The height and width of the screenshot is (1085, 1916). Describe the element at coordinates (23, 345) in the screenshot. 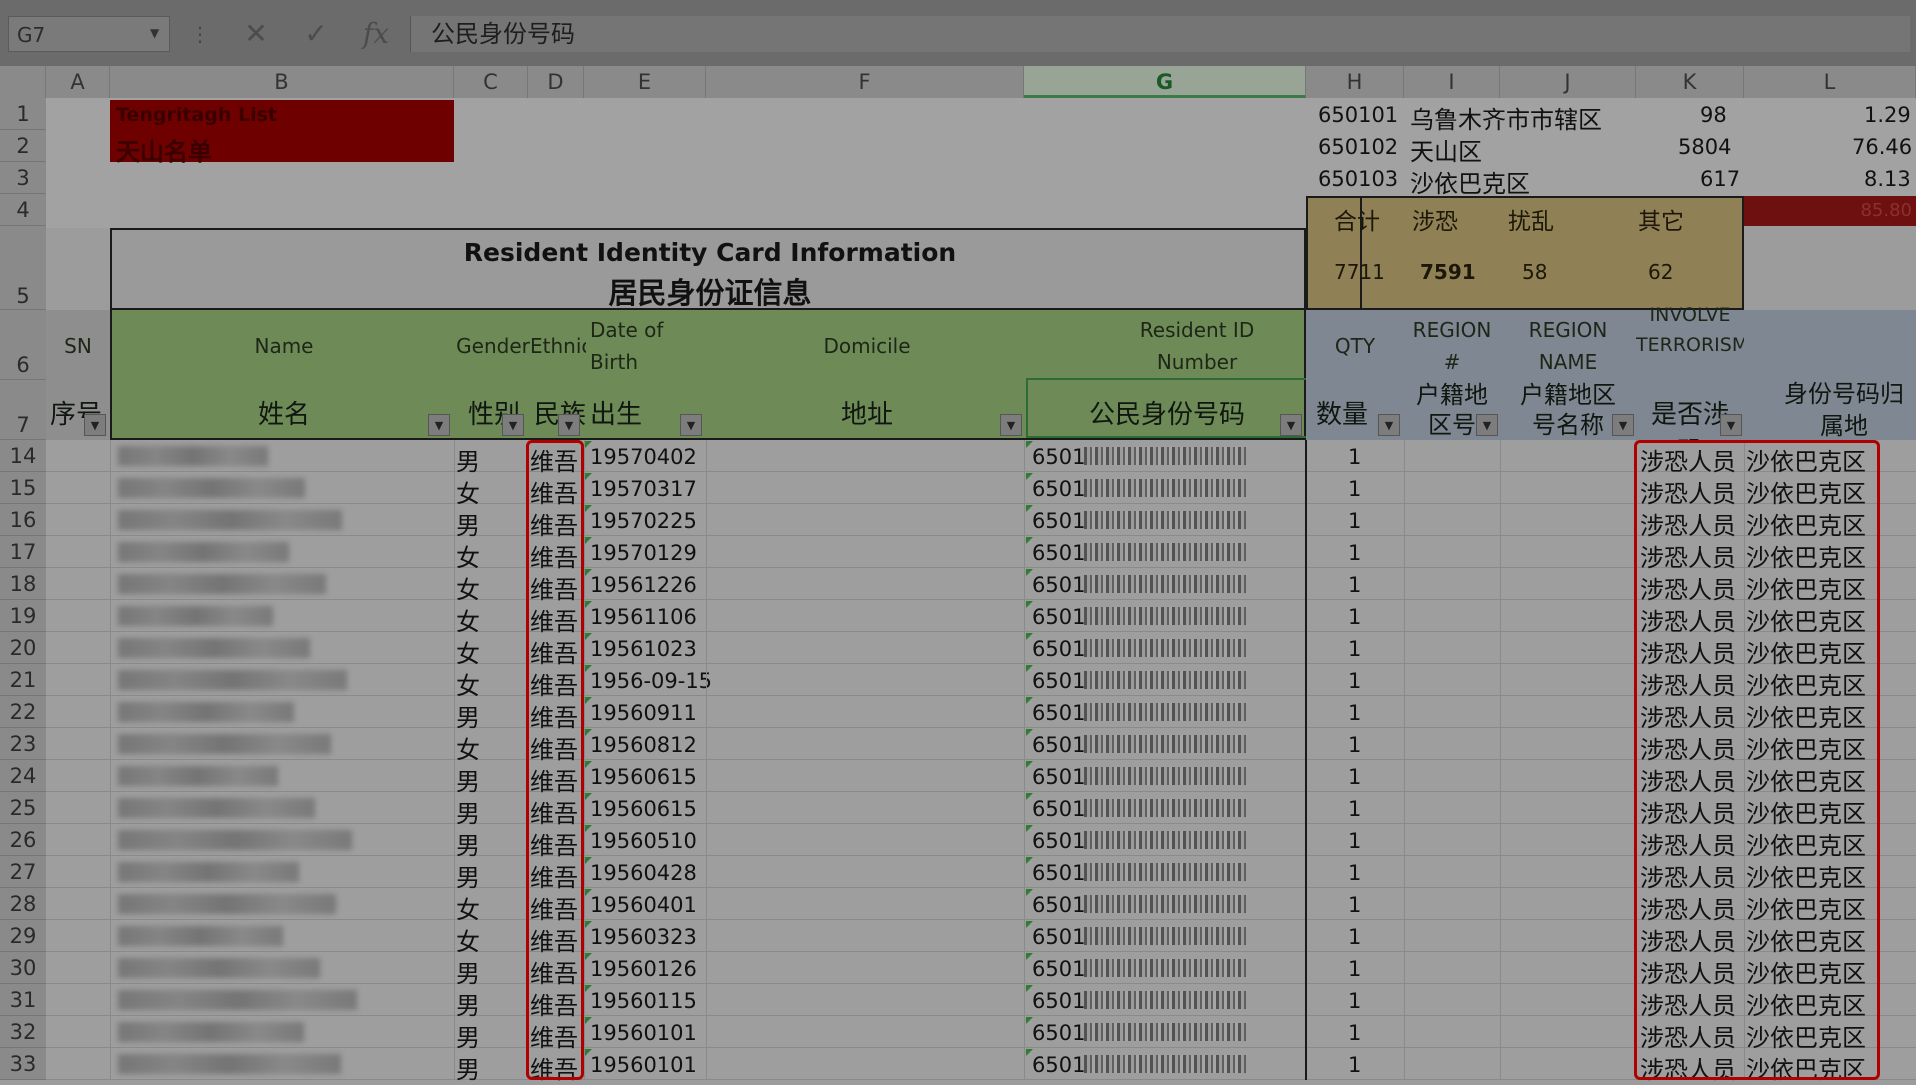

I see `row-header: 6` at that location.